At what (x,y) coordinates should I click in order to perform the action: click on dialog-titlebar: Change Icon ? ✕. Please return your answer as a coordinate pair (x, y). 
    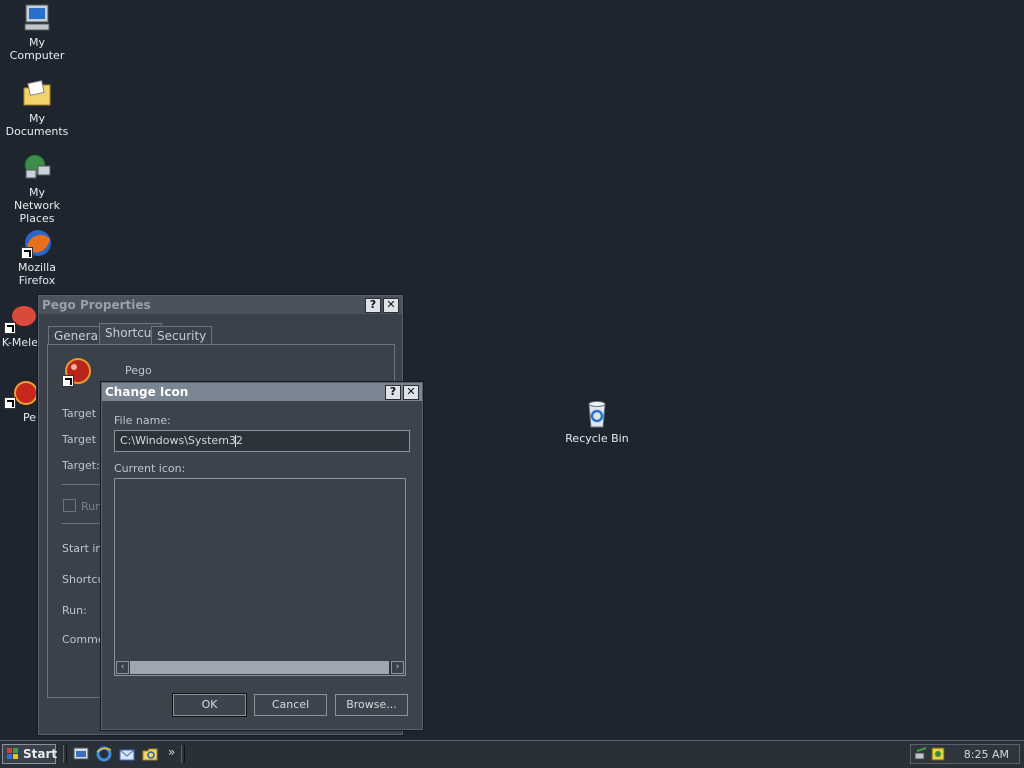
    Looking at the image, I should click on (262, 392).